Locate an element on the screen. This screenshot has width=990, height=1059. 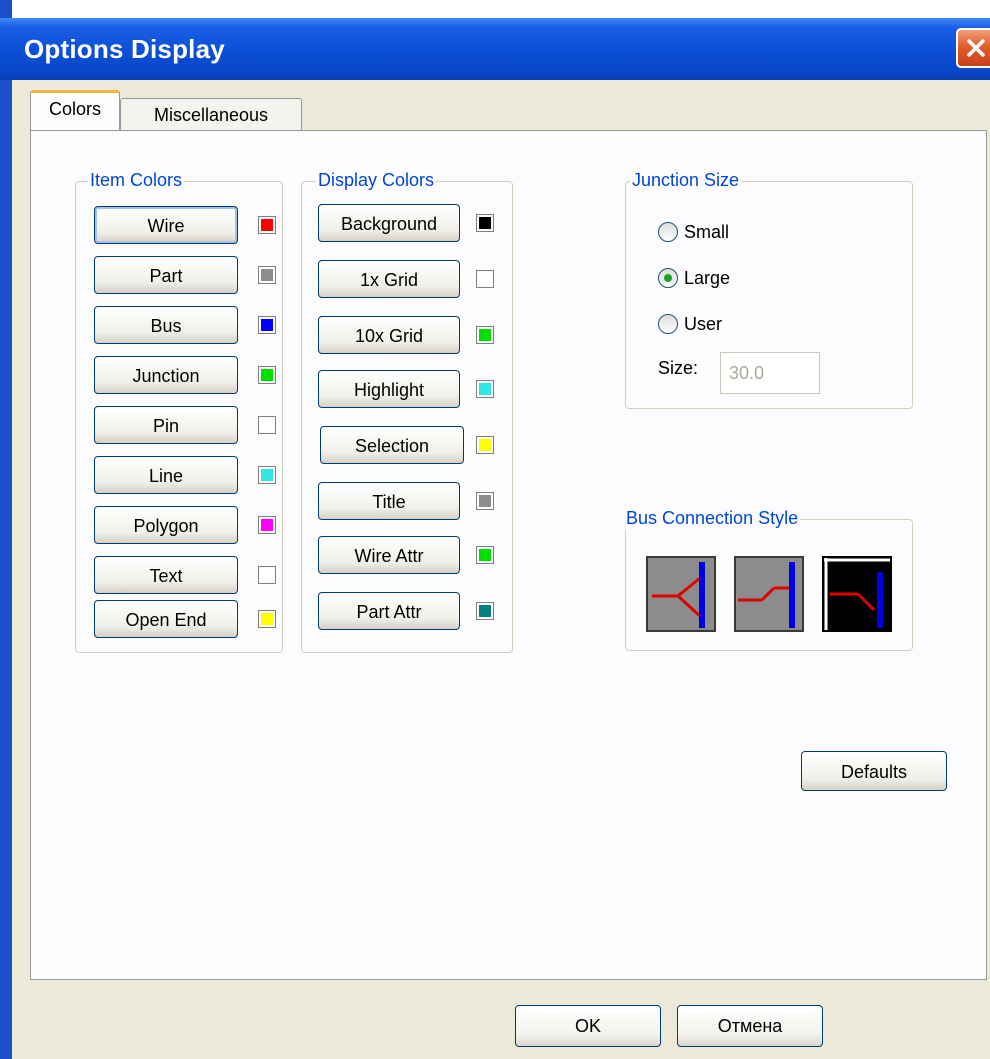
bus-style-angled-button is located at coordinates (857, 594).